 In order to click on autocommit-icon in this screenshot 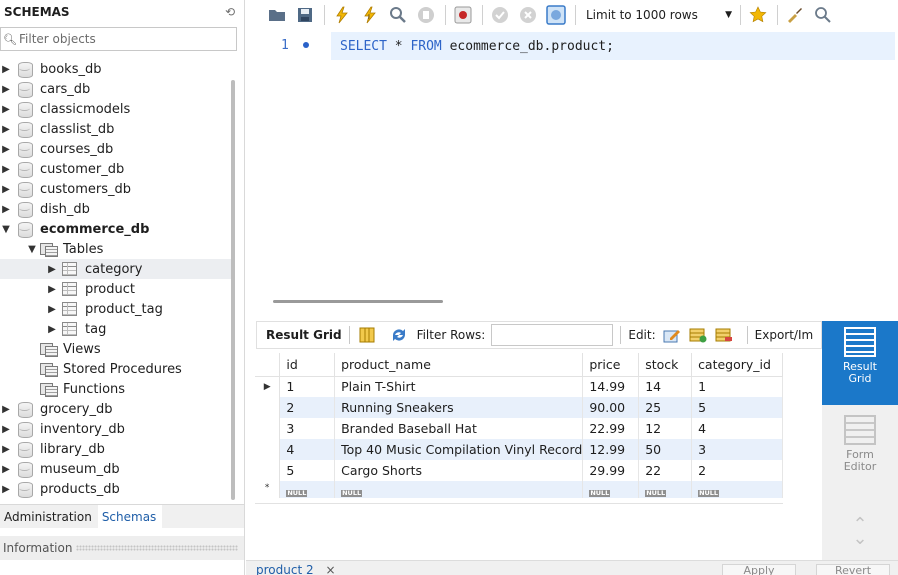, I will do `click(556, 15)`.